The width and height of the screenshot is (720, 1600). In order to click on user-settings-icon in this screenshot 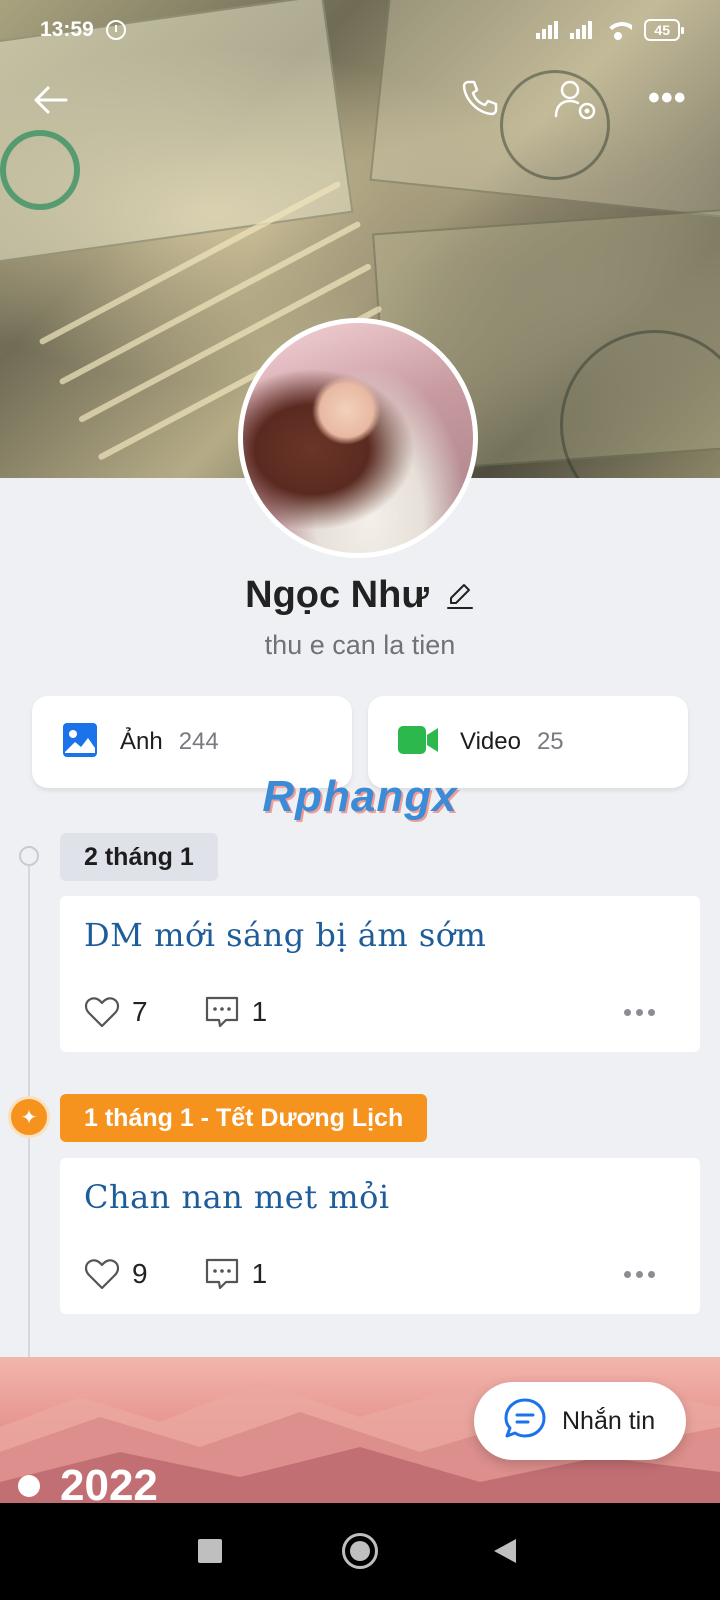, I will do `click(576, 100)`.